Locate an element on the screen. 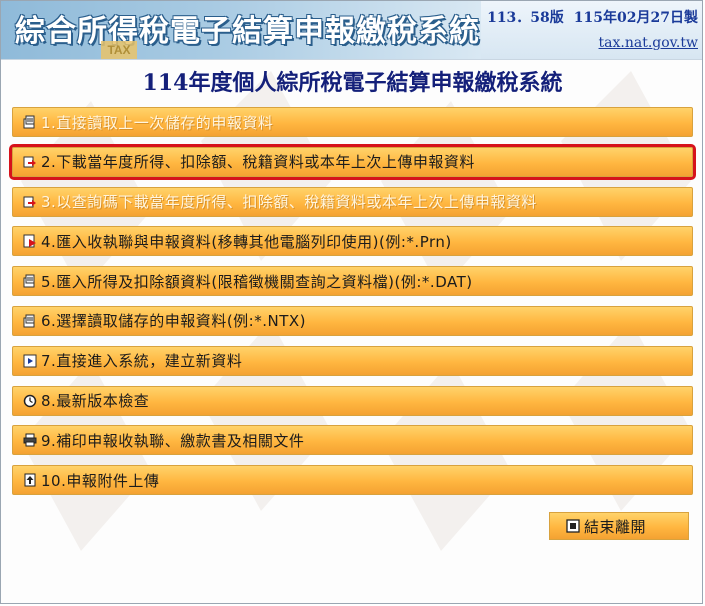 The height and width of the screenshot is (606, 705). exit-button: 結束離開 is located at coordinates (619, 526).